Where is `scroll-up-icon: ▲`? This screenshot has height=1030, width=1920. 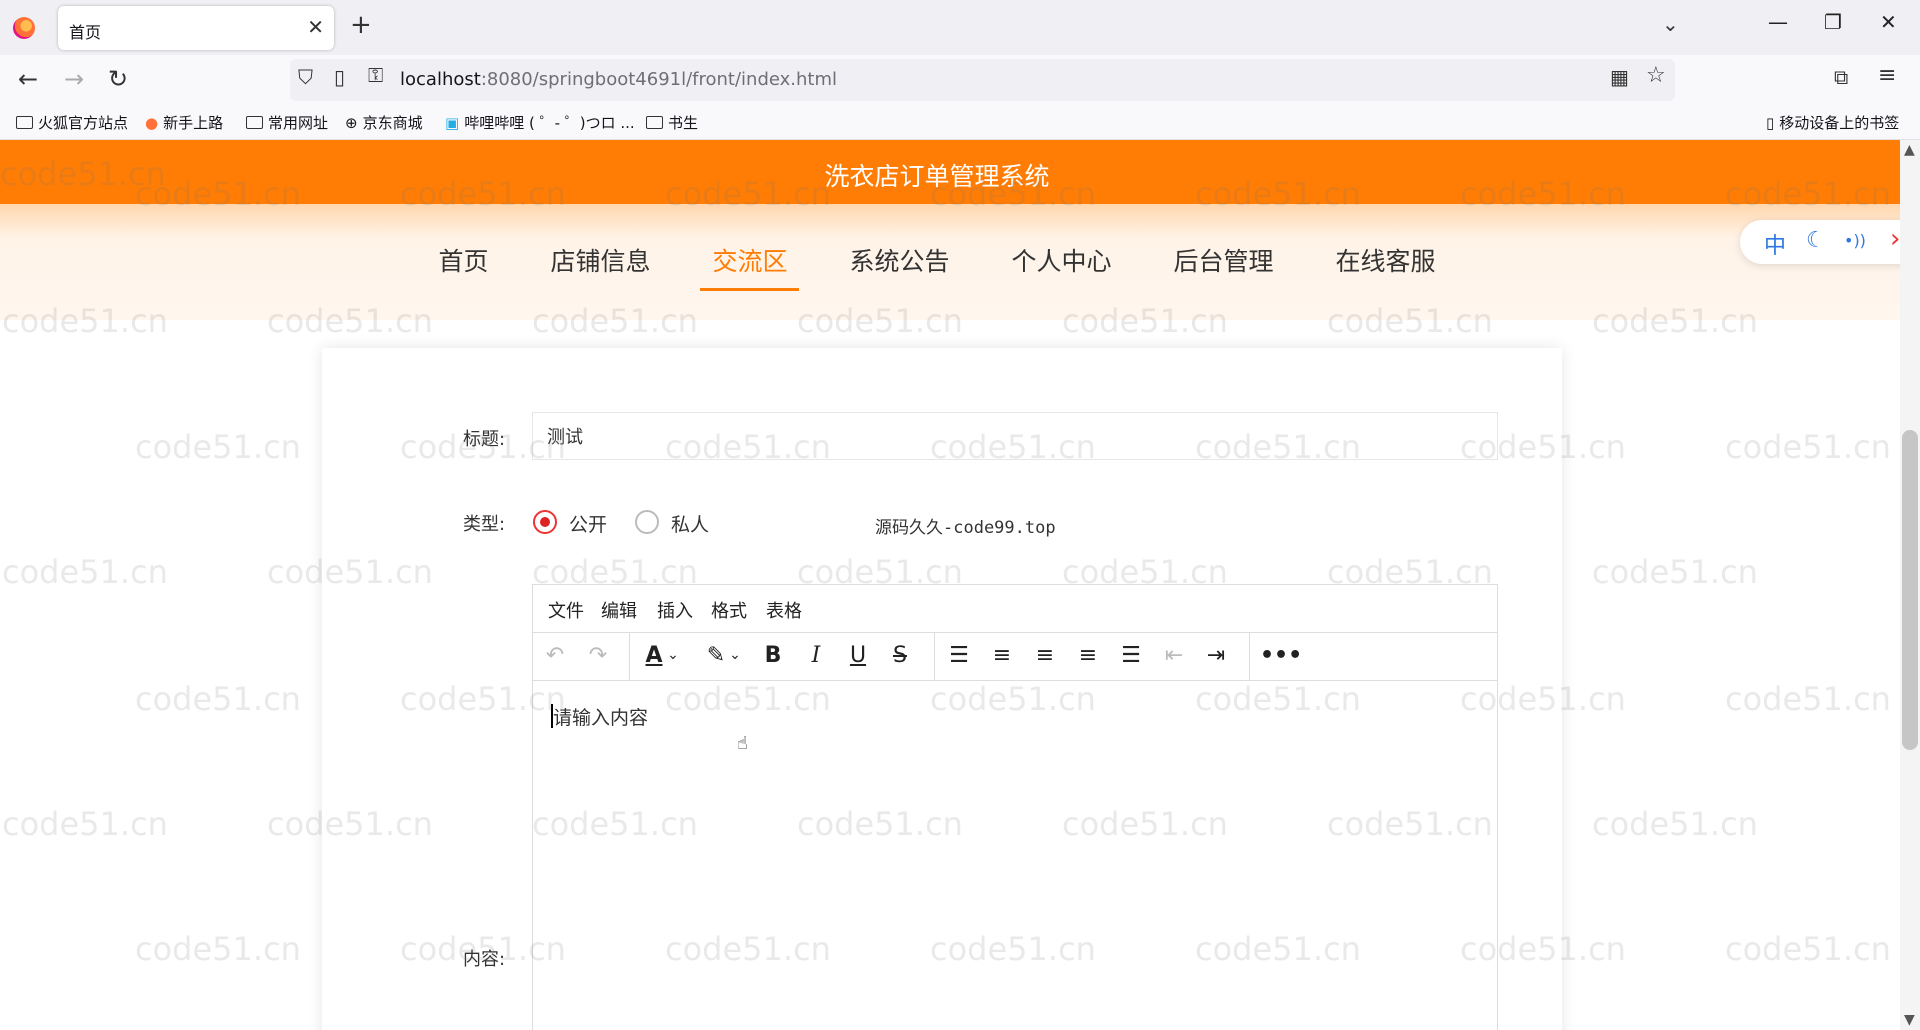
scroll-up-icon: ▲ is located at coordinates (1909, 150).